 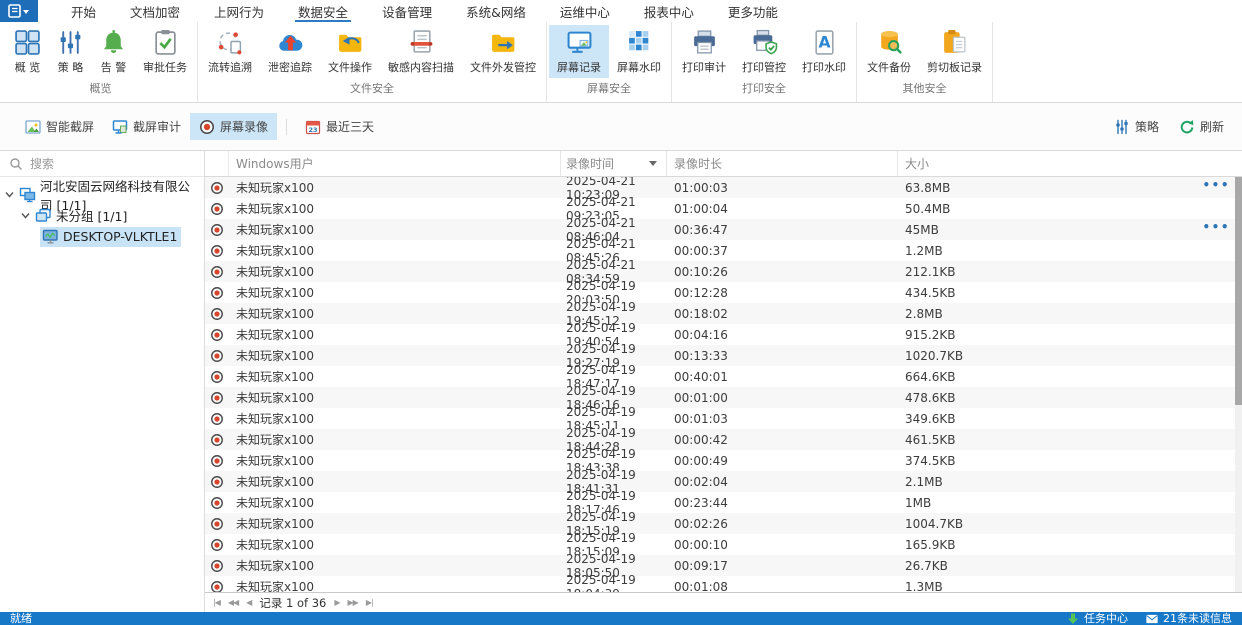 I want to click on refresh-button: 刷新, so click(x=1201, y=126).